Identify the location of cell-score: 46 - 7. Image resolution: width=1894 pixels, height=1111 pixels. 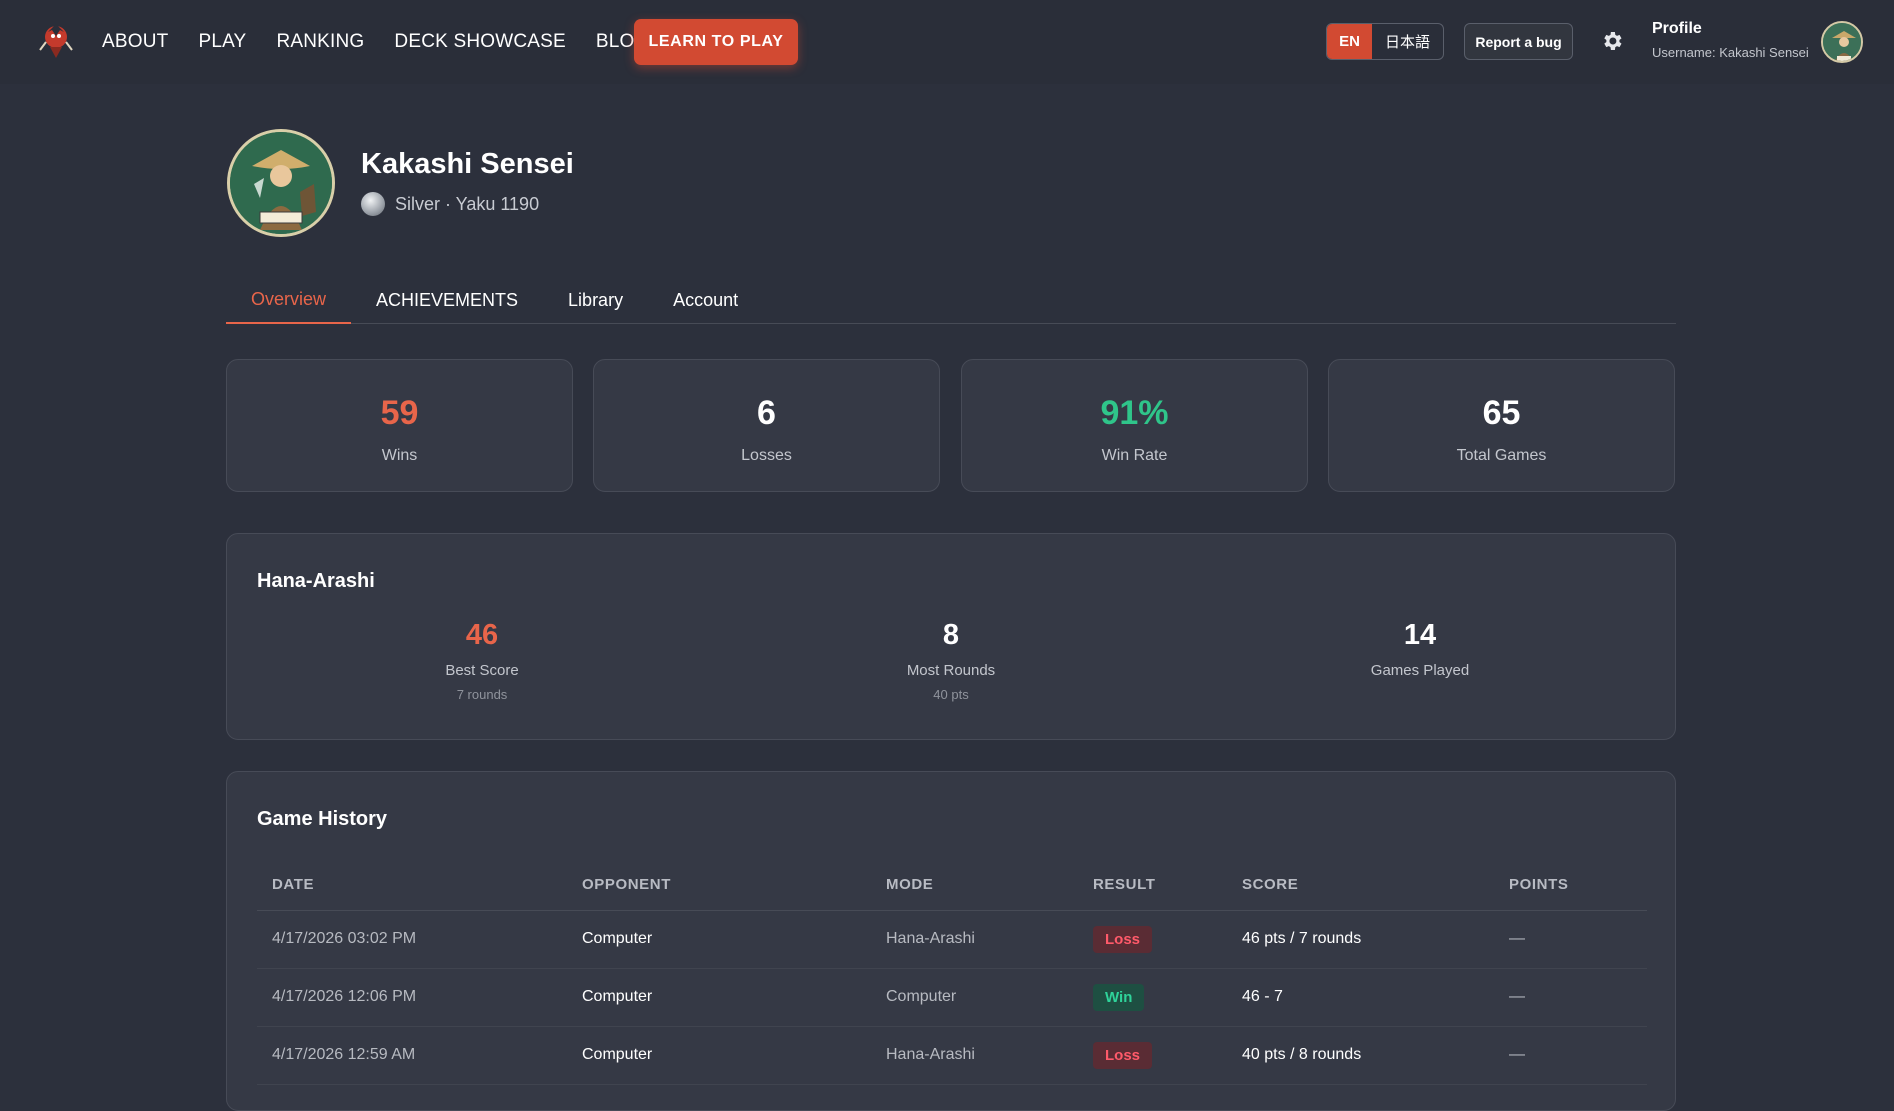
(1360, 997).